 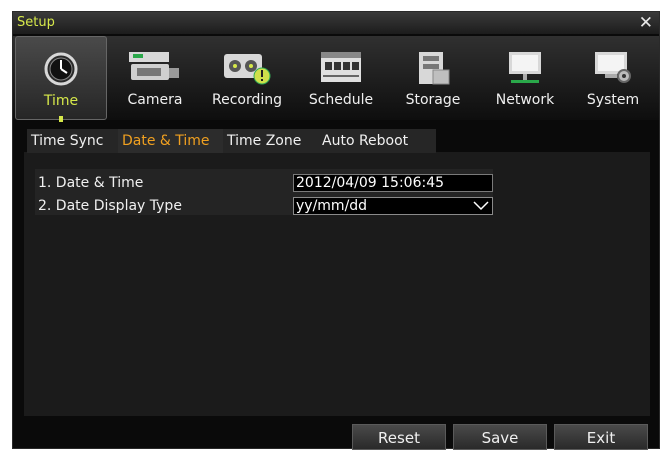 I want to click on camera-icon, so click(x=155, y=69).